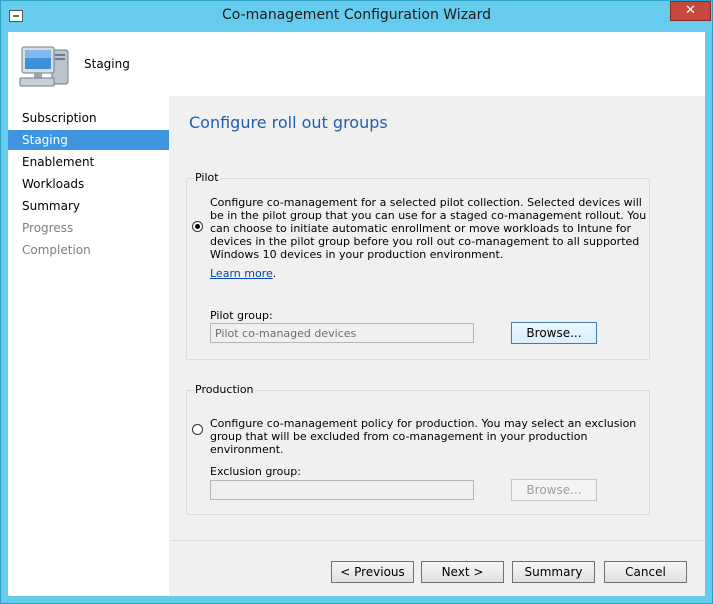 Image resolution: width=713 pixels, height=604 pixels. What do you see at coordinates (342, 333) in the screenshot?
I see `pilot-group-input` at bounding box center [342, 333].